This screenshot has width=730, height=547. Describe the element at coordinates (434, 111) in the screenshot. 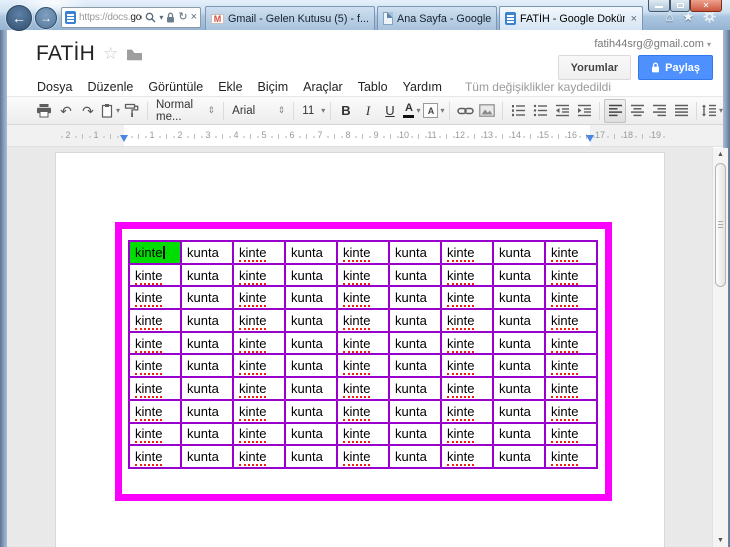

I see `highlight-color-button: A ▾` at that location.